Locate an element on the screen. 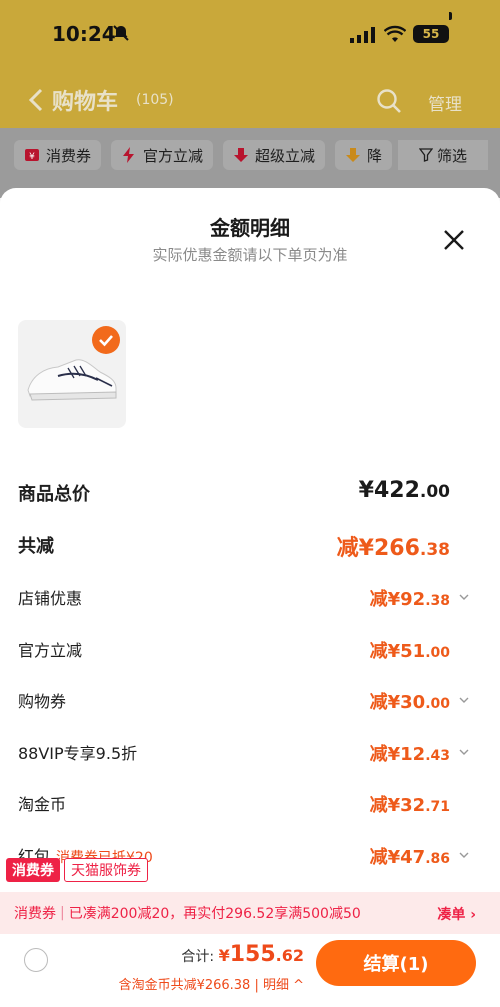  bell-muted-icon is located at coordinates (121, 33).